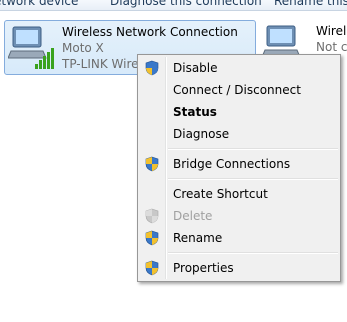 The width and height of the screenshot is (347, 322). What do you see at coordinates (239, 112) in the screenshot?
I see `menu-item-status: Status` at bounding box center [239, 112].